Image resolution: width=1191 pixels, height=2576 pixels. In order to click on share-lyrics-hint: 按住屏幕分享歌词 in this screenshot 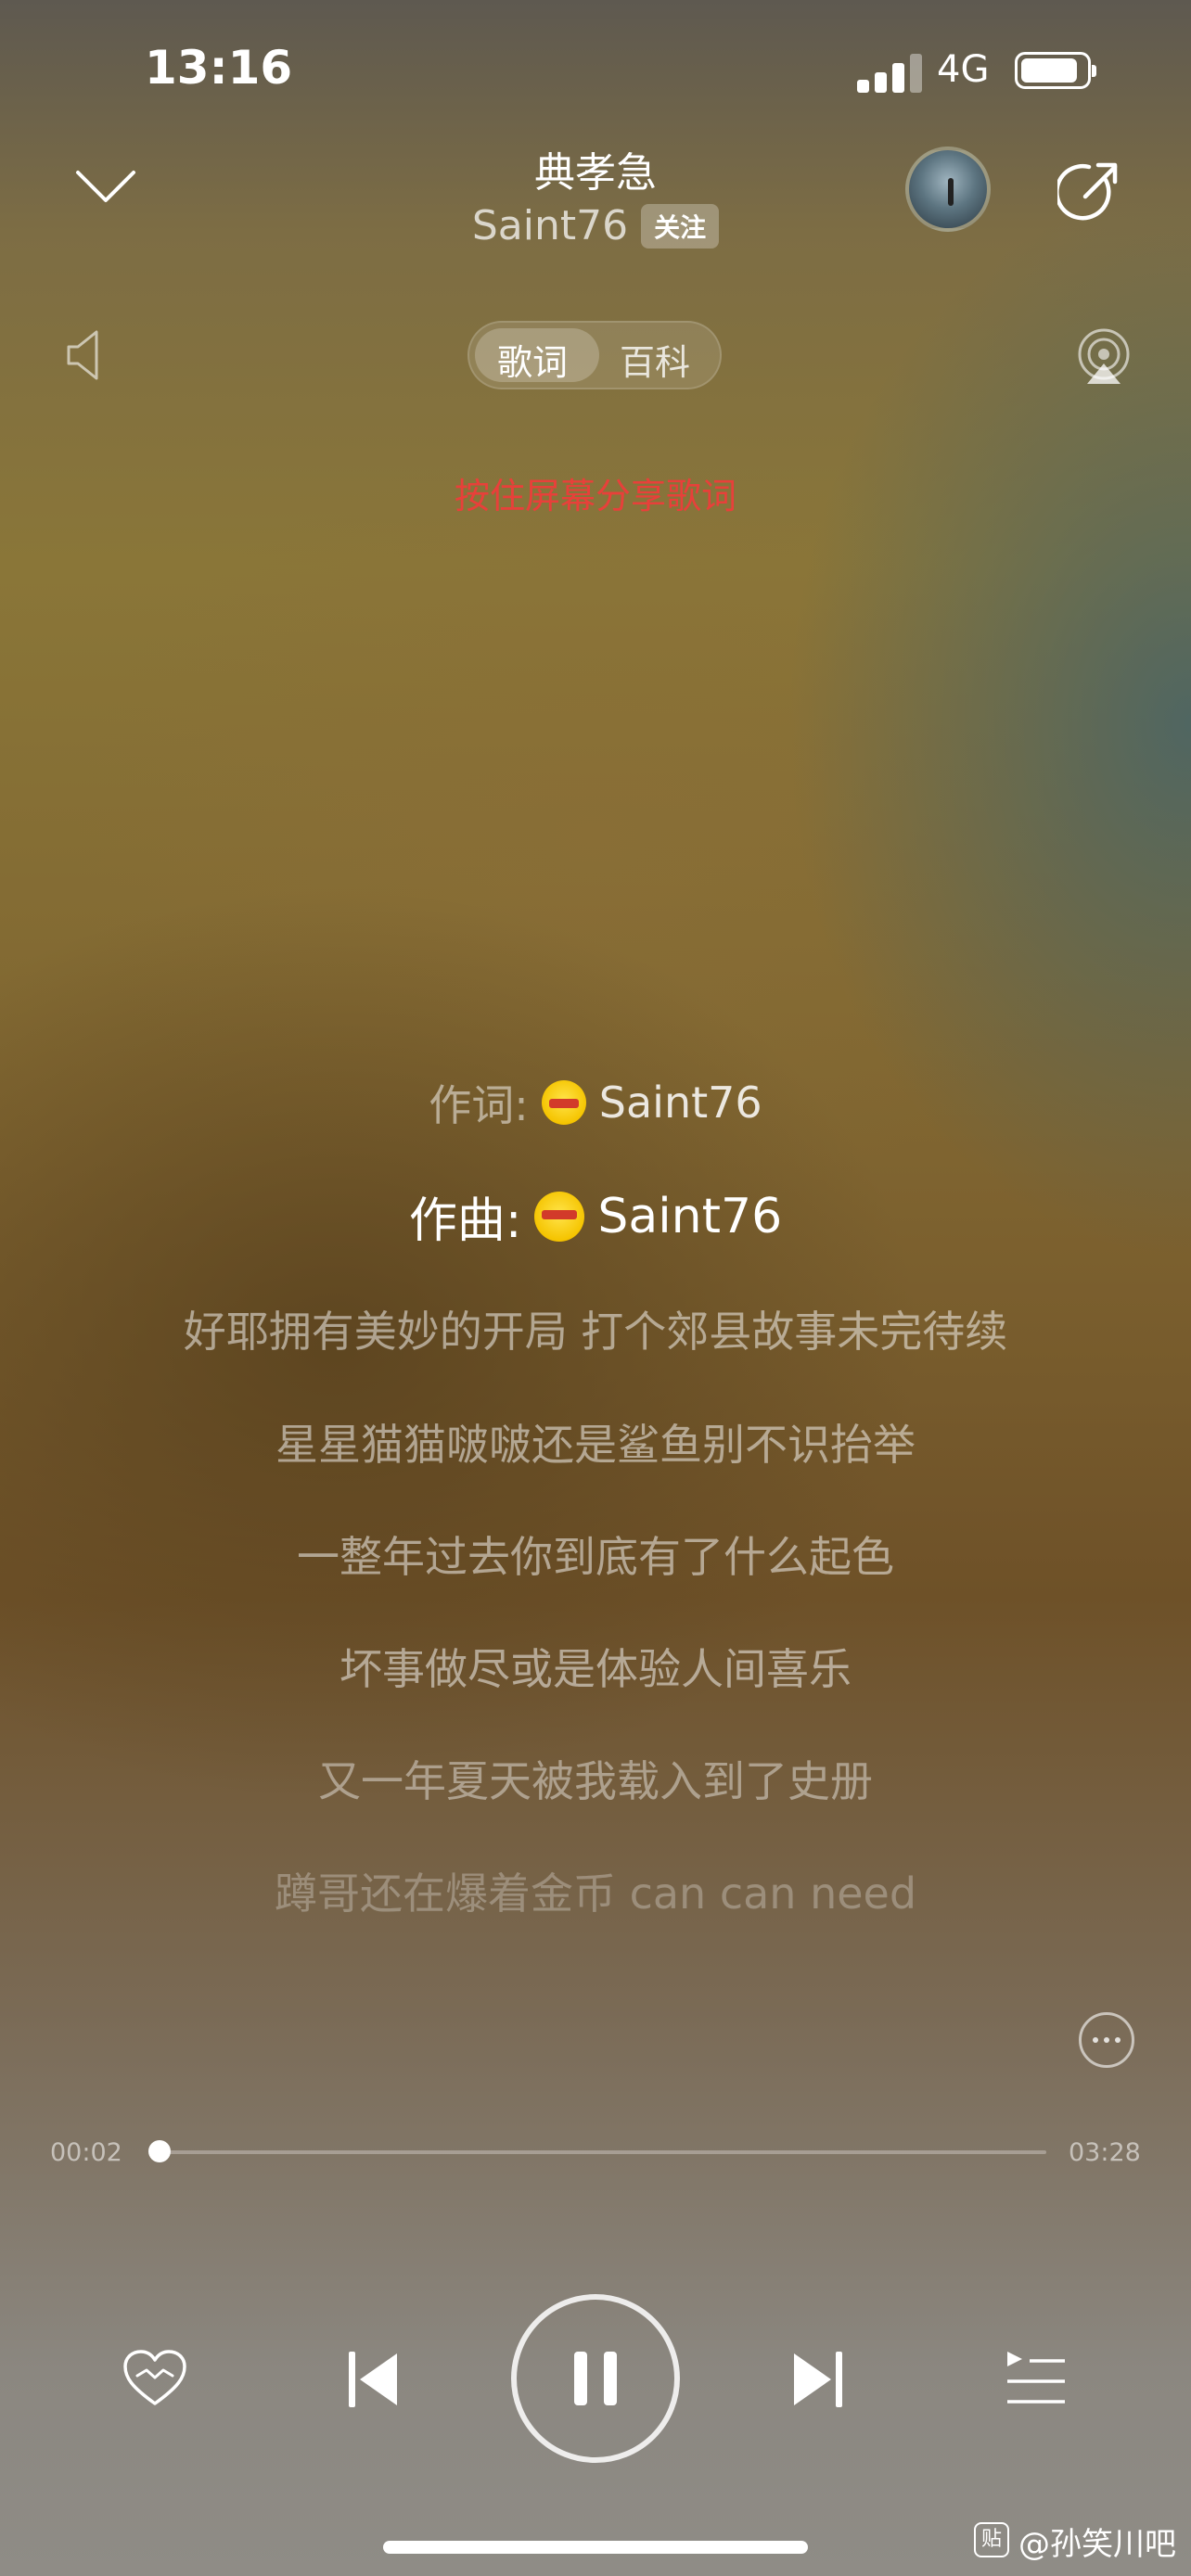, I will do `click(595, 496)`.